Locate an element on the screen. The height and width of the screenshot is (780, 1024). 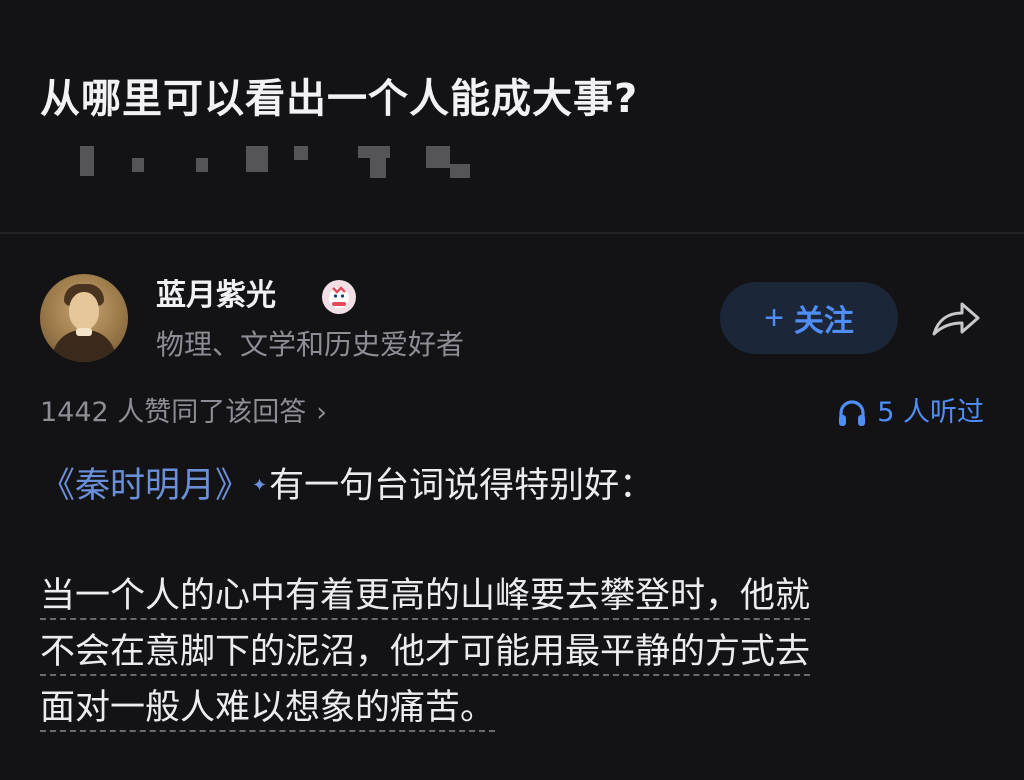
question-title: 从哪里可以看出一个人能成大事? is located at coordinates (512, 99).